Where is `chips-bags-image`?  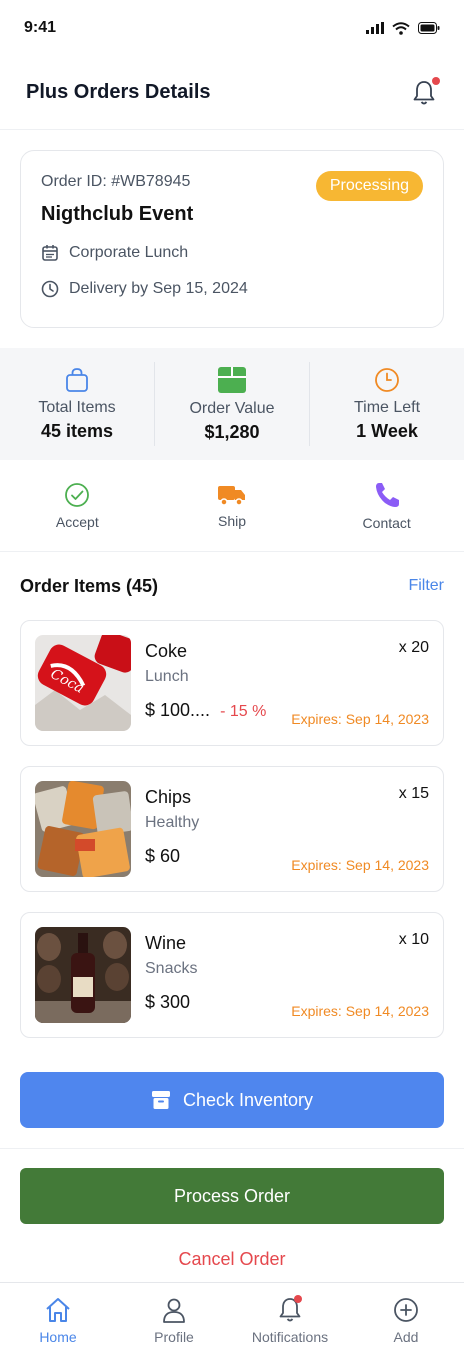
chips-bags-image is located at coordinates (83, 829).